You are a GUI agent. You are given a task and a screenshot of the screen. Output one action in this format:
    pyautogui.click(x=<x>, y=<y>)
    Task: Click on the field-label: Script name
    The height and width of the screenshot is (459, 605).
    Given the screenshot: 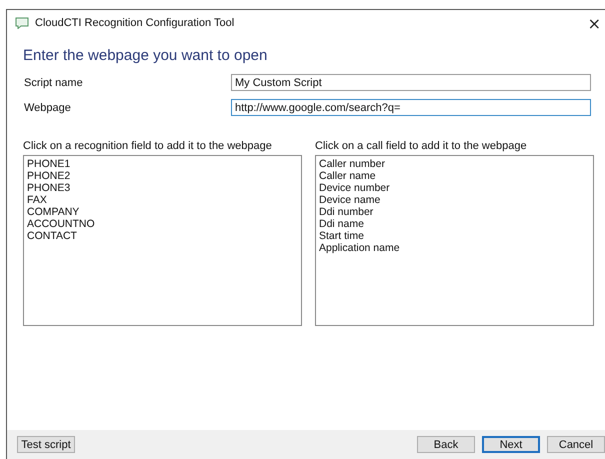 What is the action you would take?
    pyautogui.click(x=53, y=82)
    